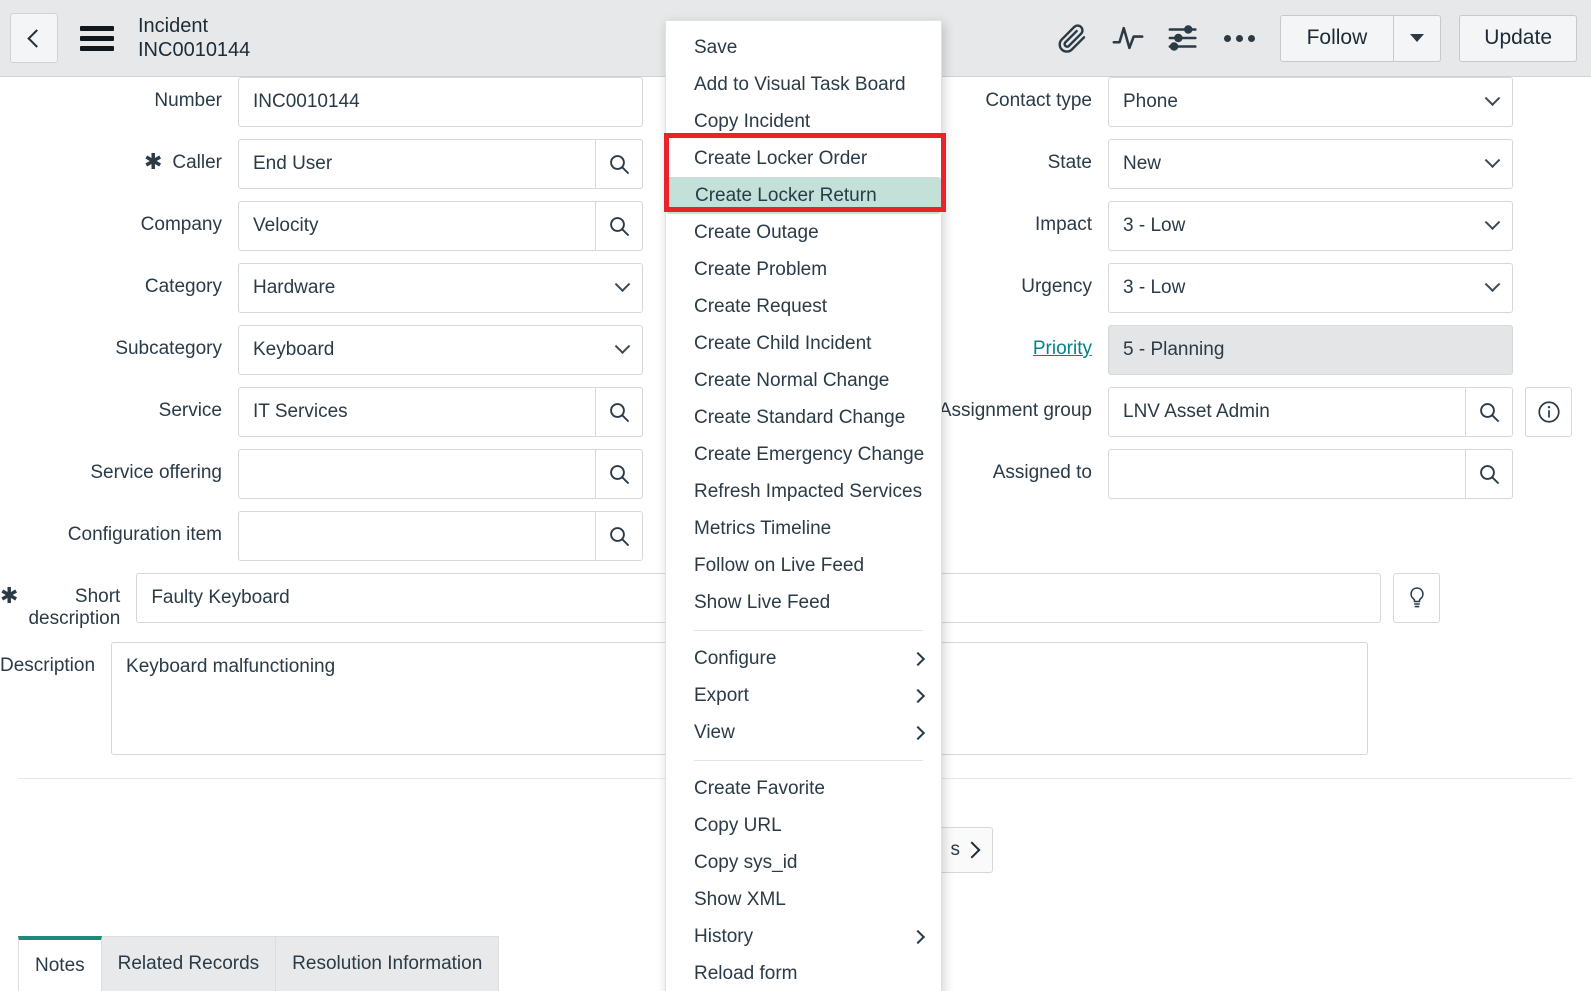 This screenshot has width=1591, height=991. I want to click on menu-item-create-emergency-change: Create Emergency Change, so click(803, 454).